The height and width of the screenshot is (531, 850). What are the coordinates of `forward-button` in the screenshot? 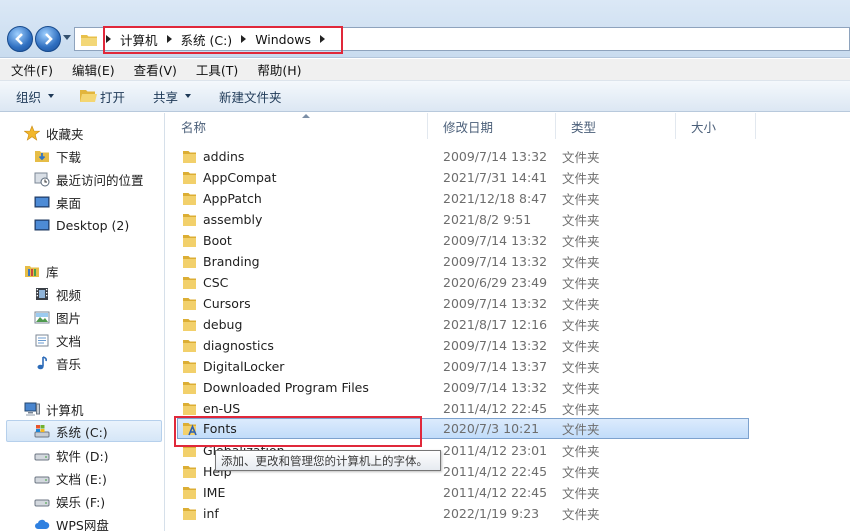 It's located at (48, 39).